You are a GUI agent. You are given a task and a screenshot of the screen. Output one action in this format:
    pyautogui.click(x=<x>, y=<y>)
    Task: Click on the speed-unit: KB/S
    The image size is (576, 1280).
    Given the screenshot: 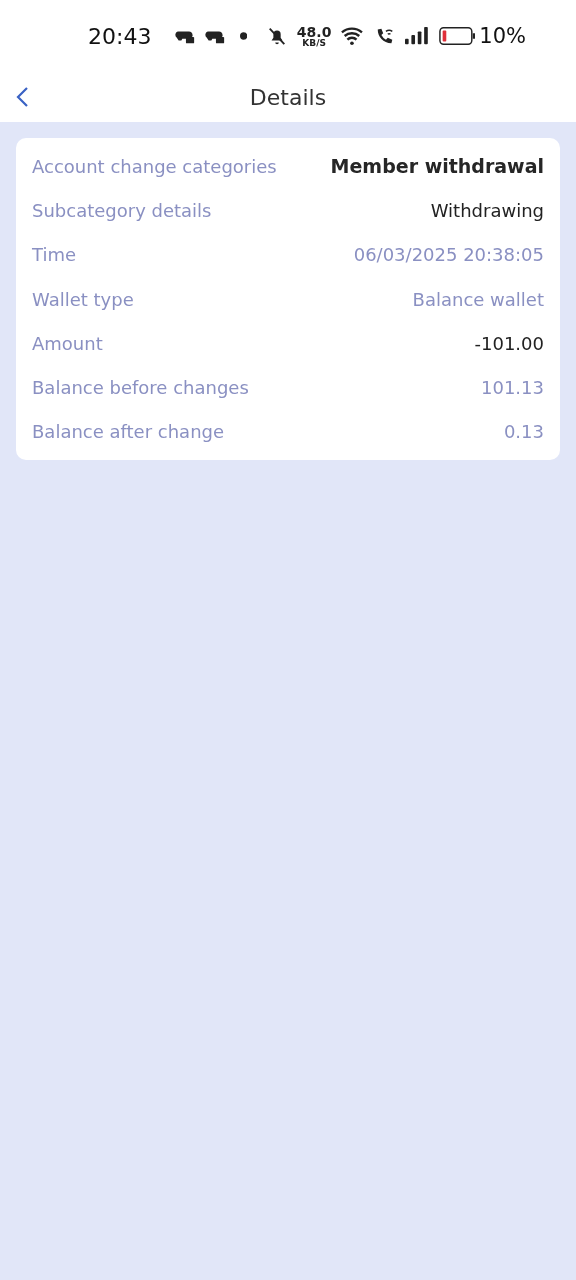 What is the action you would take?
    pyautogui.click(x=314, y=43)
    